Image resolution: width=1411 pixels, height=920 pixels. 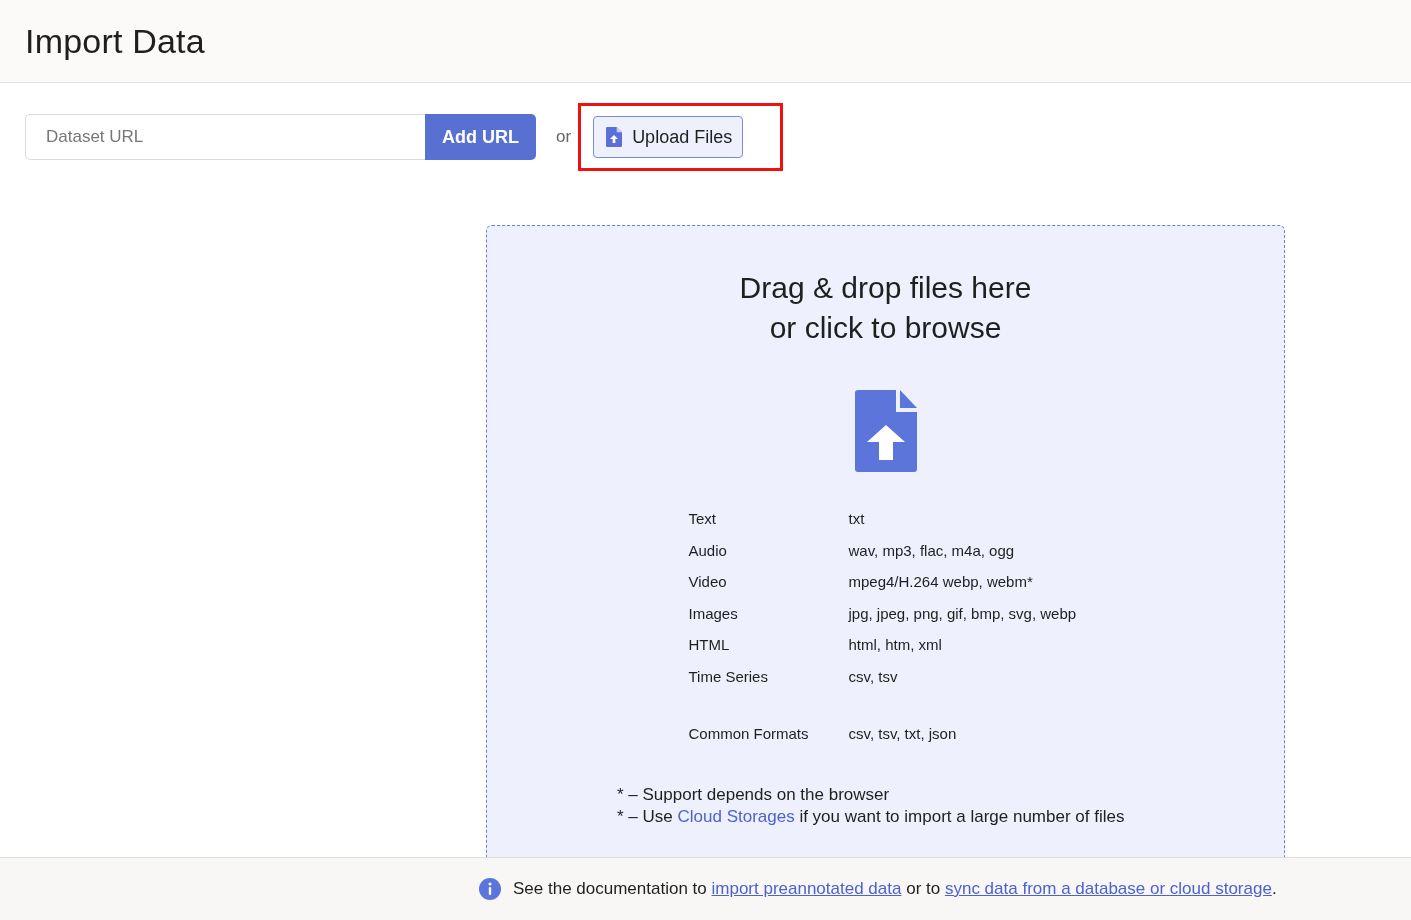 What do you see at coordinates (932, 550) in the screenshot?
I see `format-extensions: wav, mp3, flac, m4a, ogg` at bounding box center [932, 550].